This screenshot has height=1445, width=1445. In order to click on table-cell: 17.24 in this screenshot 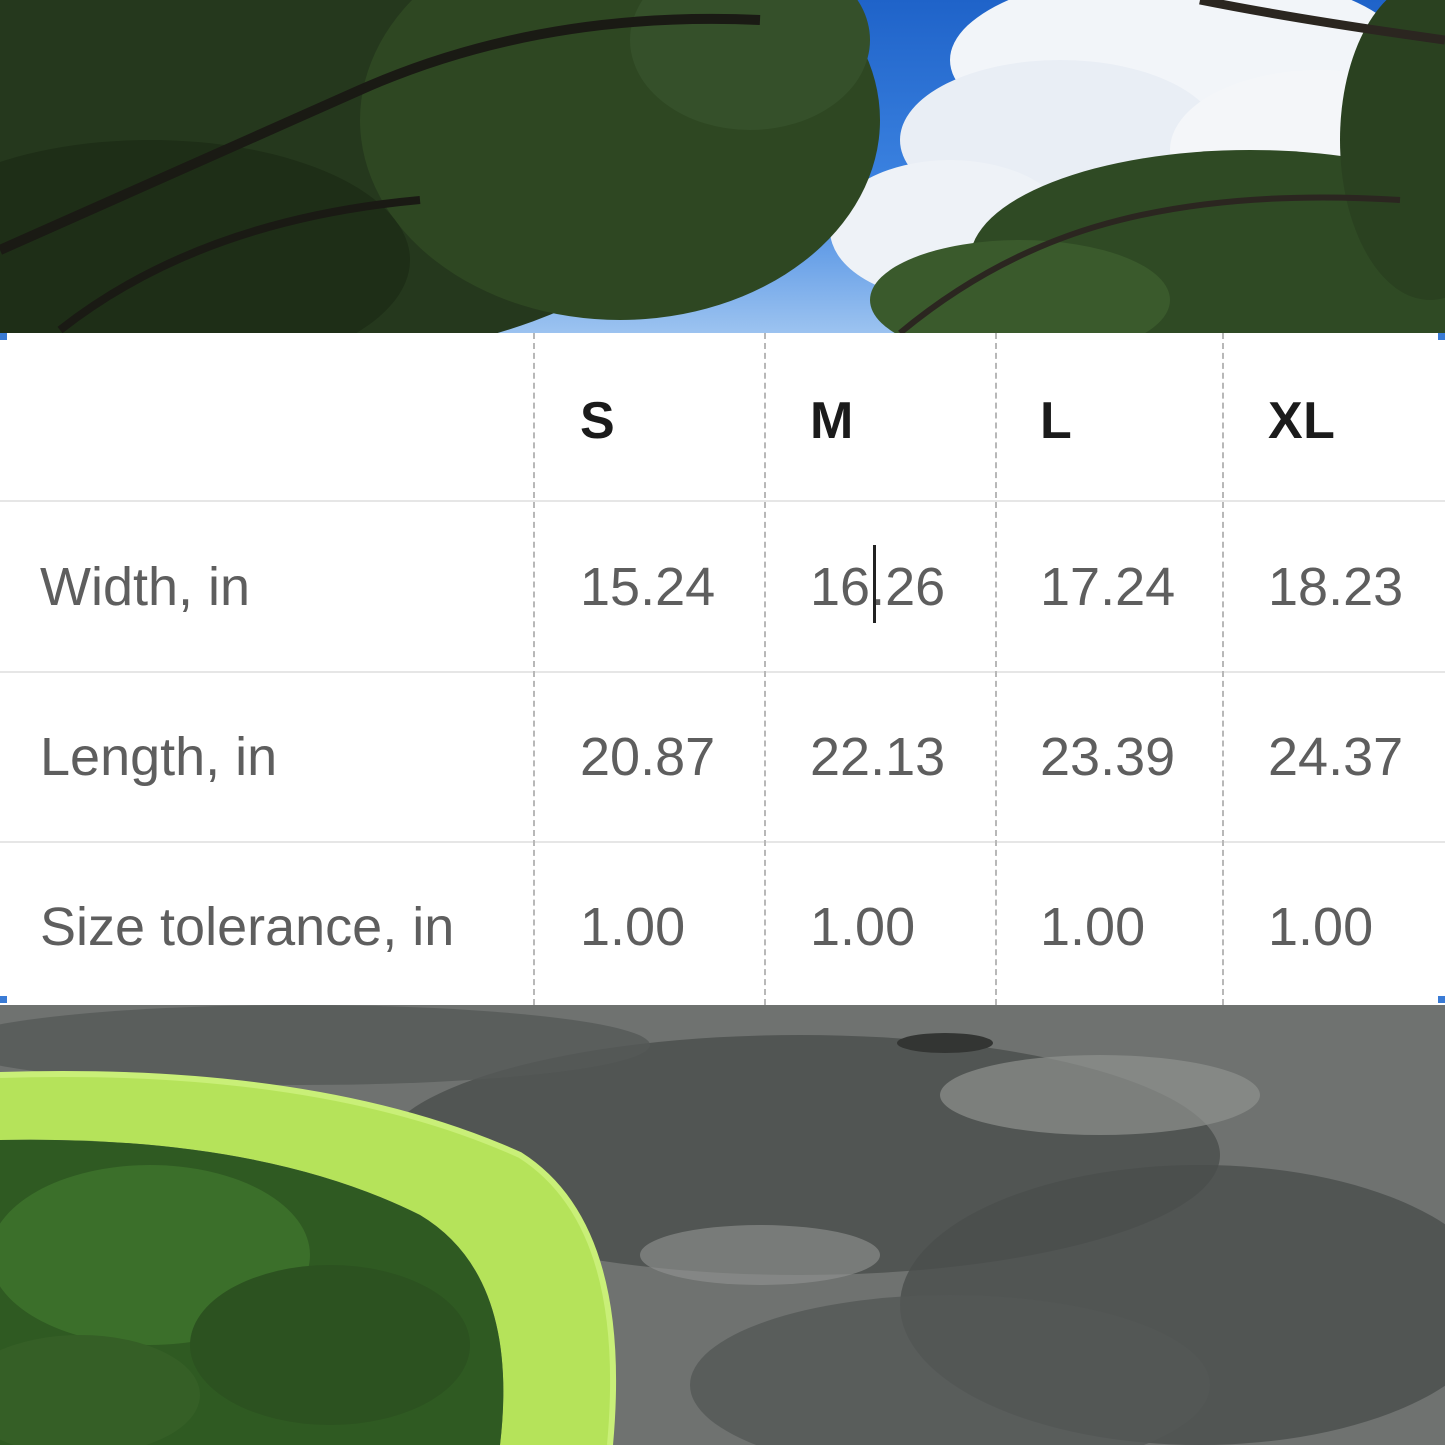, I will do `click(1107, 587)`.